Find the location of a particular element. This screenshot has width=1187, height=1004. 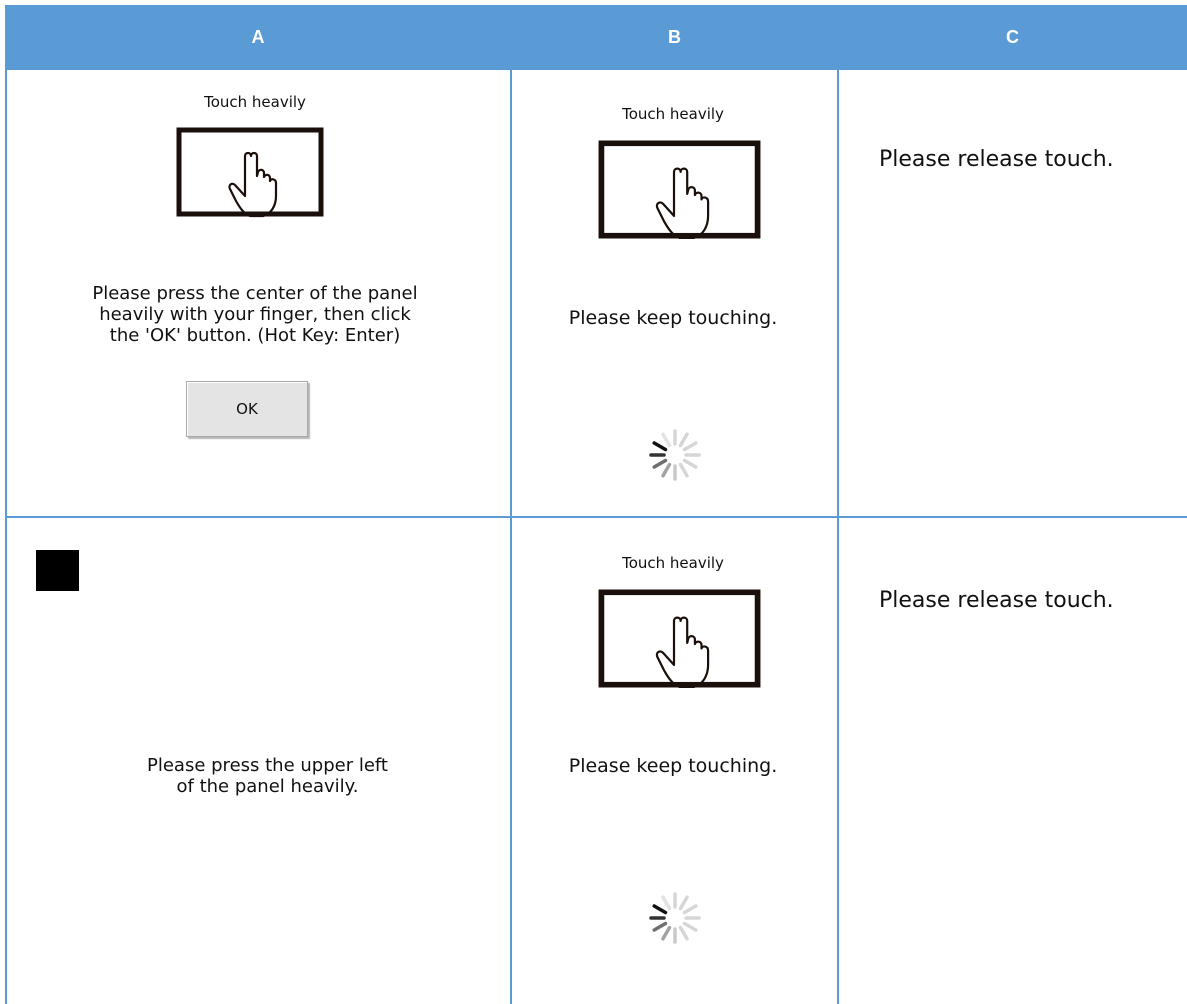

instruction-line-2: of the panel heavily. is located at coordinates (267, 786).